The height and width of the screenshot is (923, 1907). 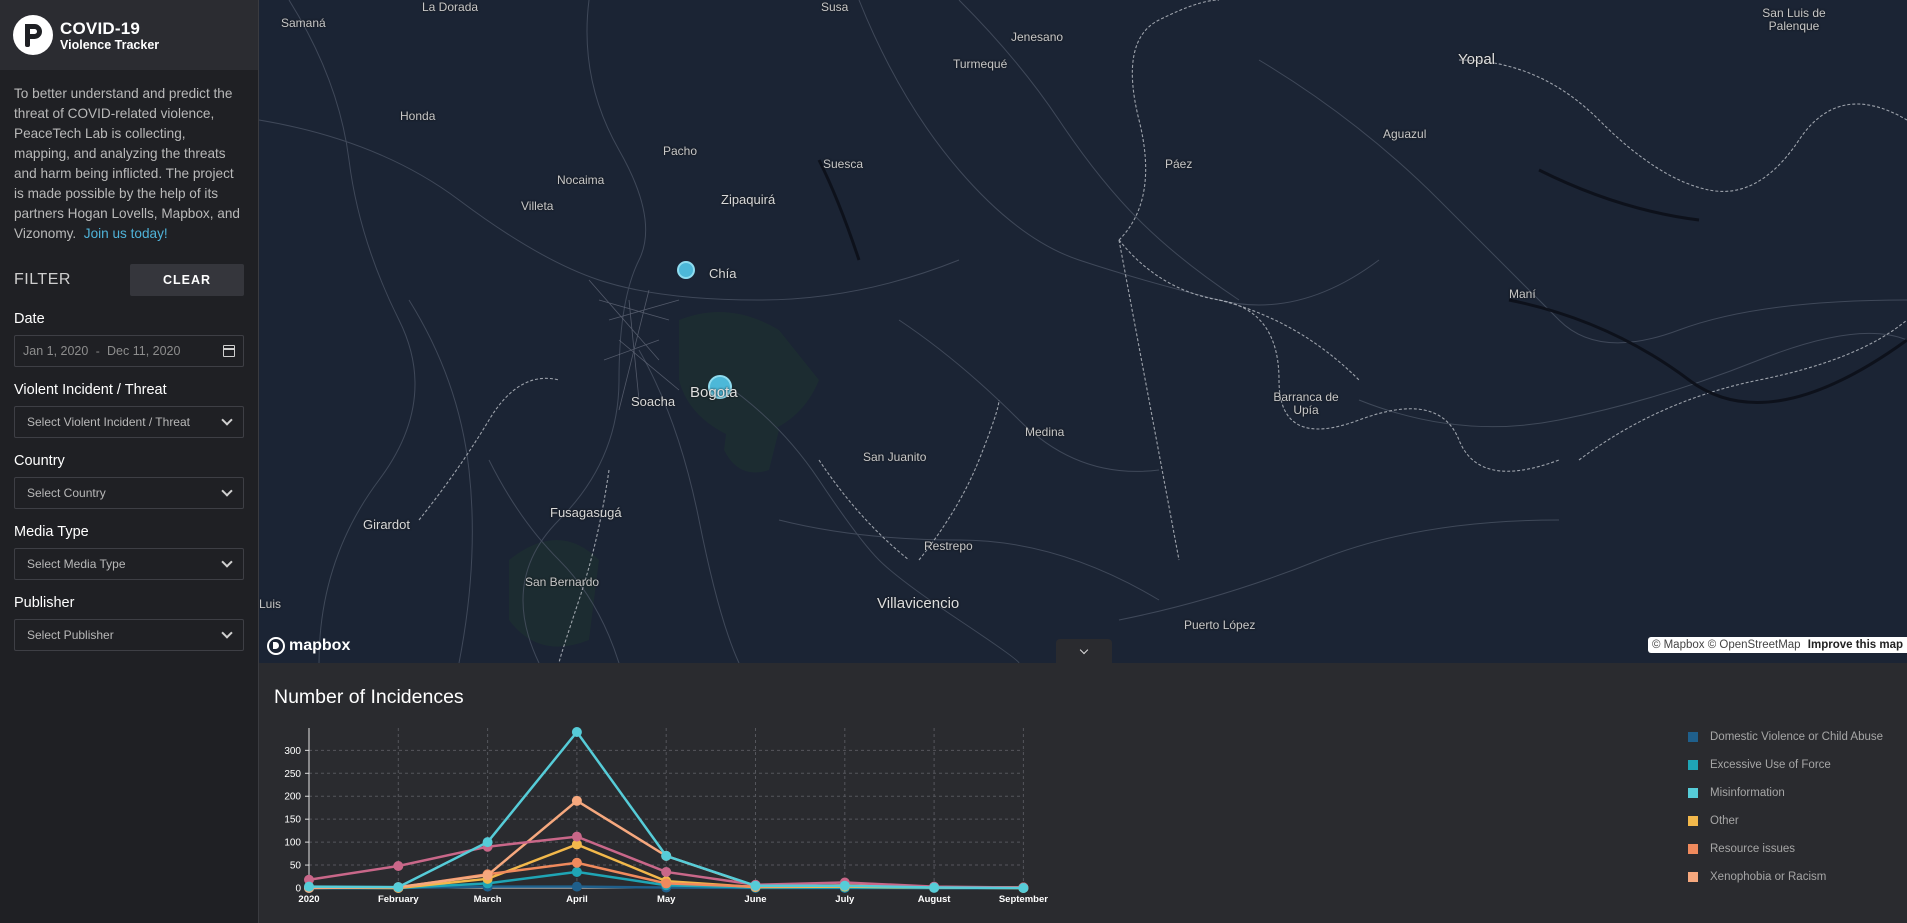 I want to click on map-marker, so click(x=686, y=270).